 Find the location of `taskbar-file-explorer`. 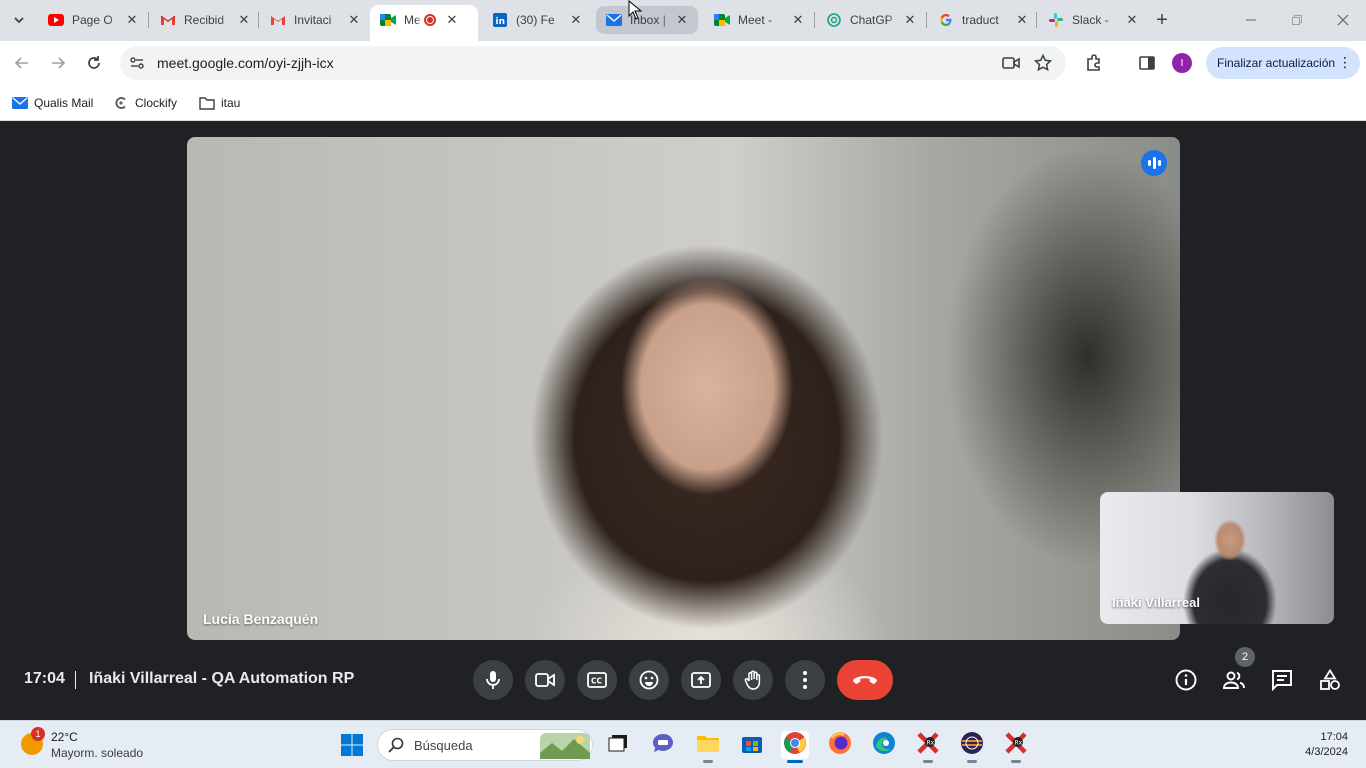

taskbar-file-explorer is located at coordinates (708, 747).